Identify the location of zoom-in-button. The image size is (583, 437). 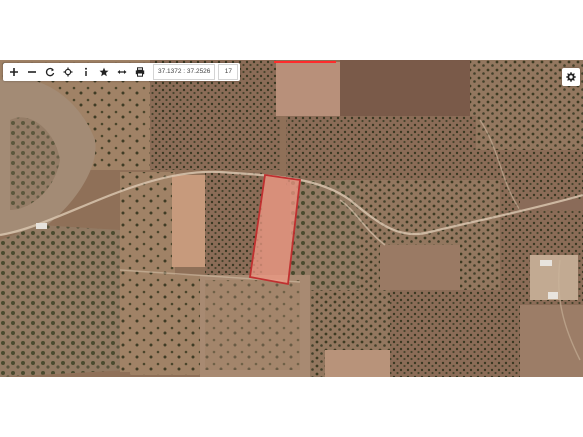
(14, 72).